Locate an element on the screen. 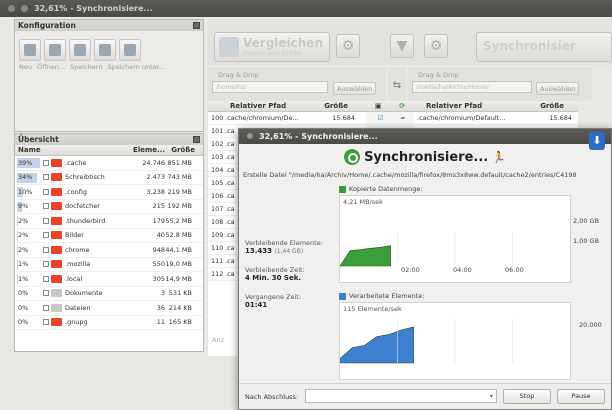  left-path-column-header: Relativer Pfad is located at coordinates (265, 106).